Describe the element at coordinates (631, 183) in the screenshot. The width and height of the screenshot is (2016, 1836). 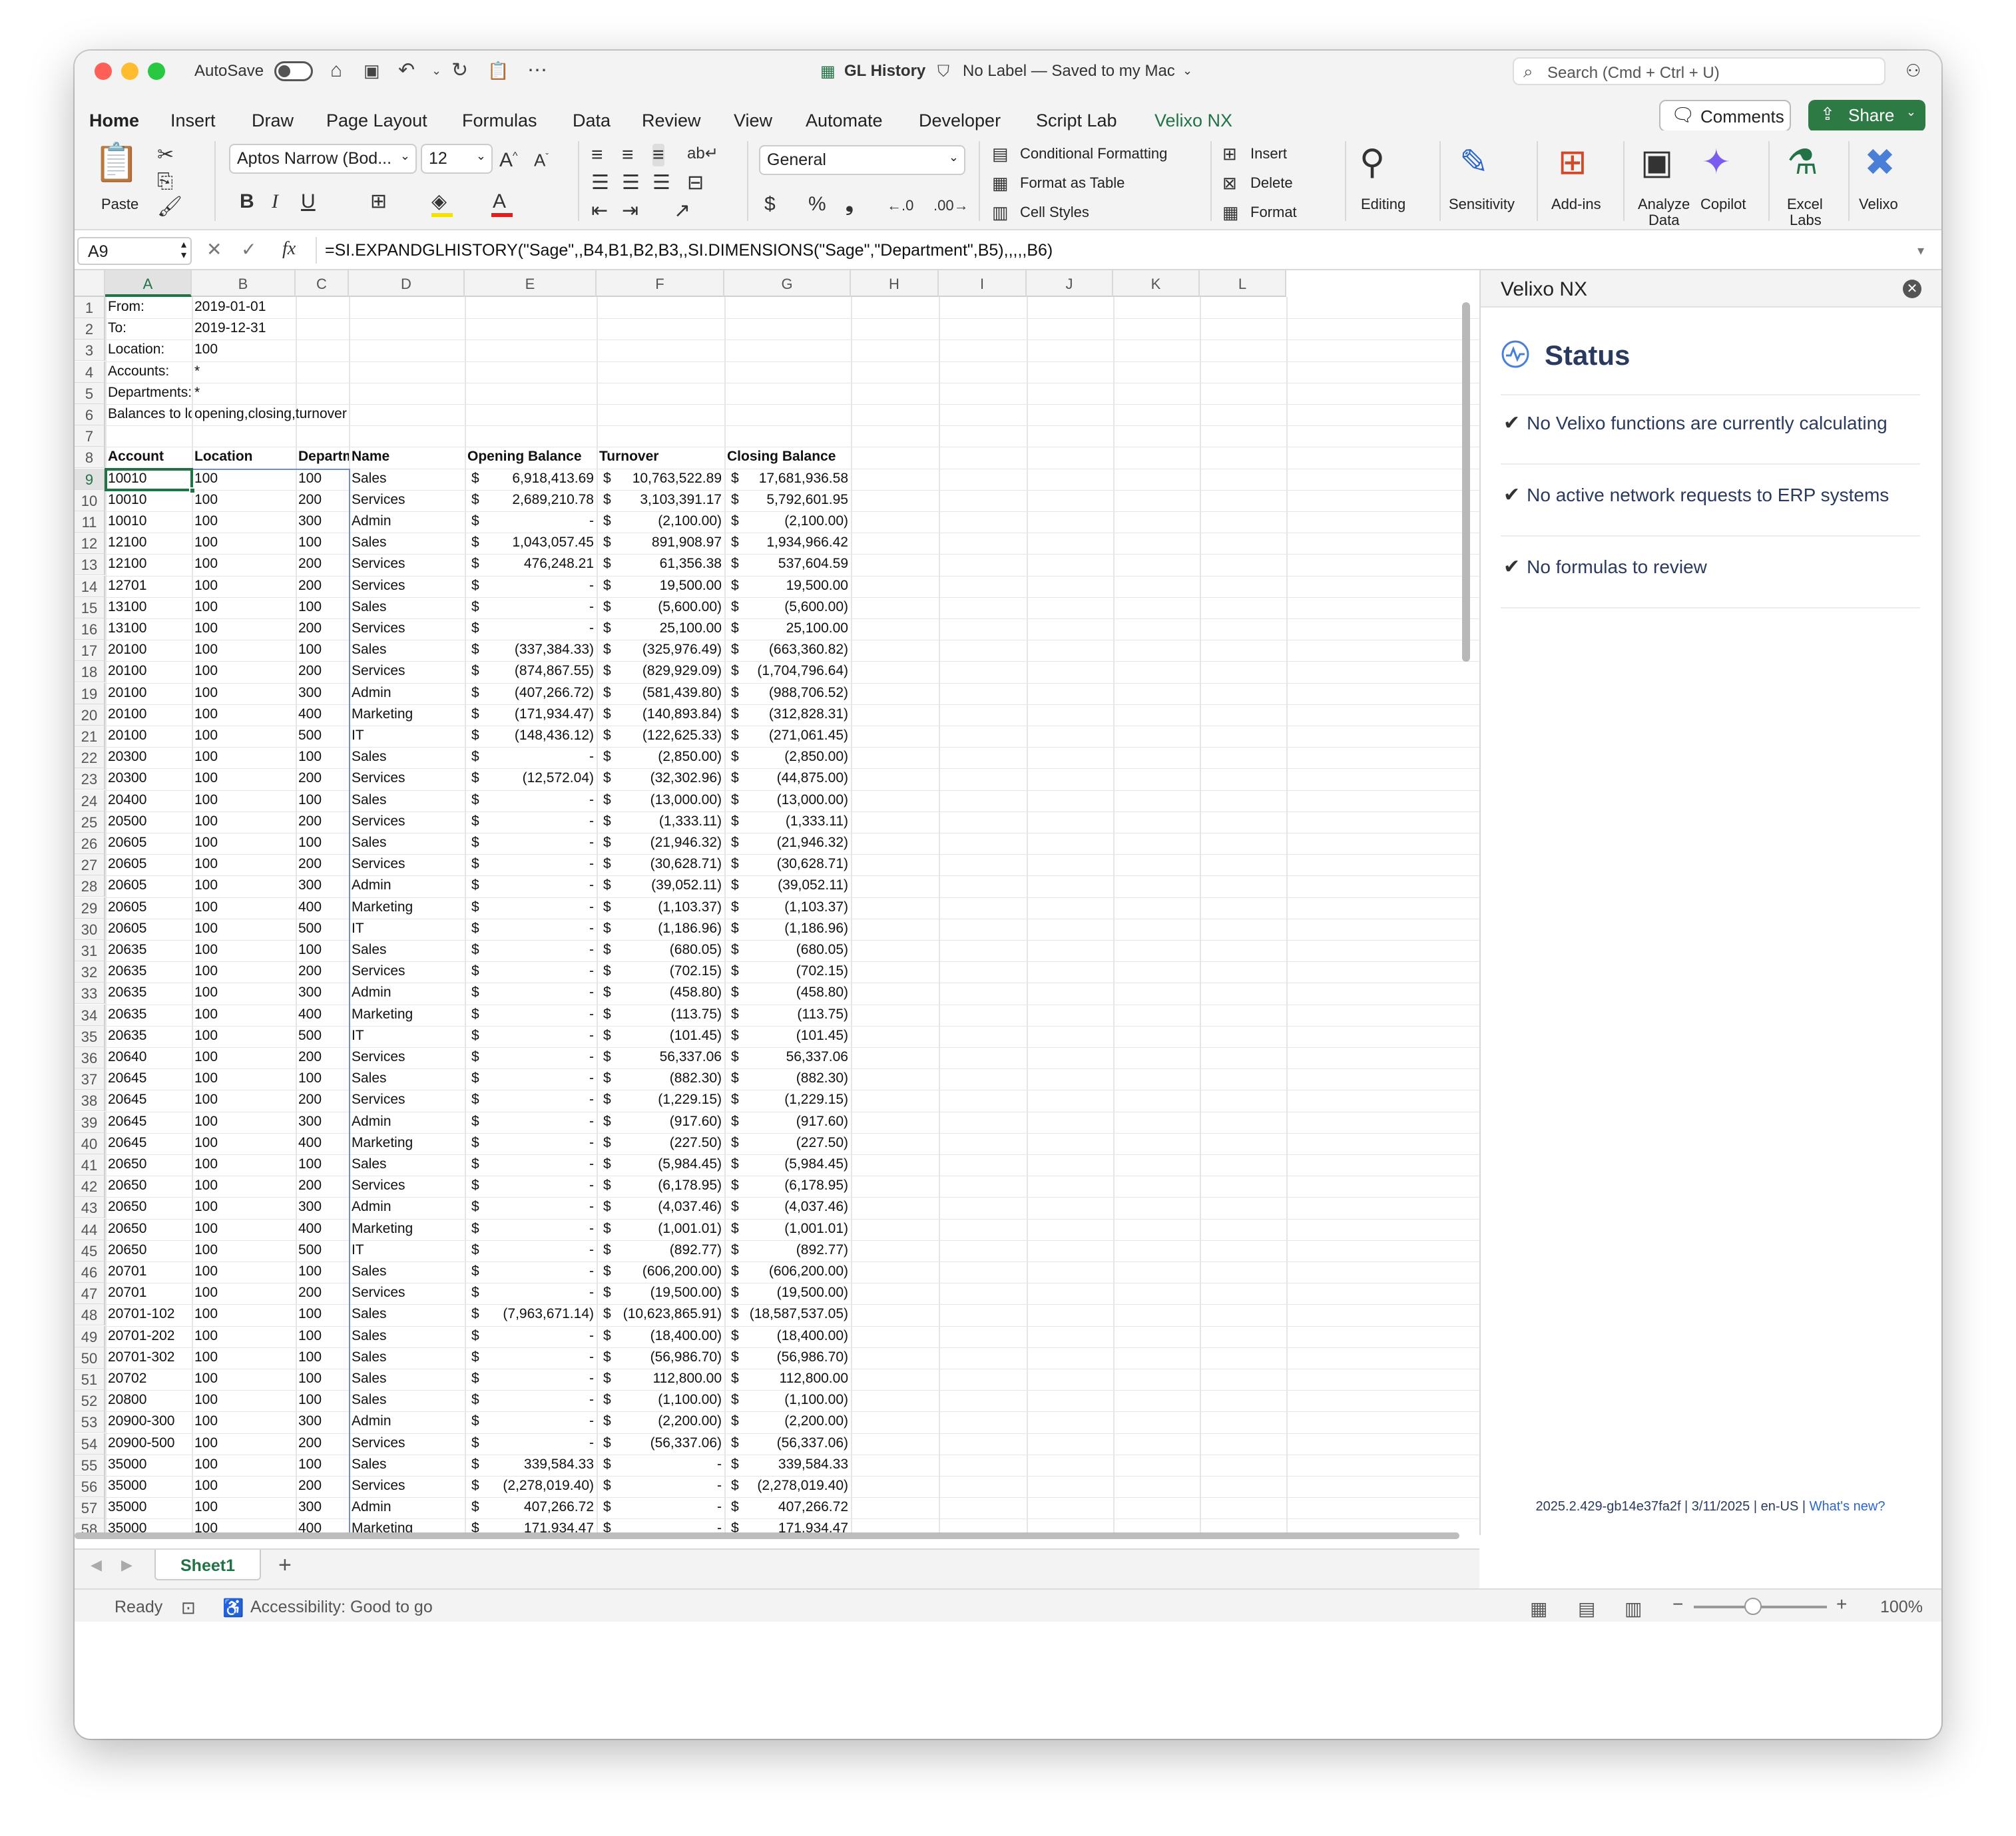
I see `align-center-icon: ☰` at that location.